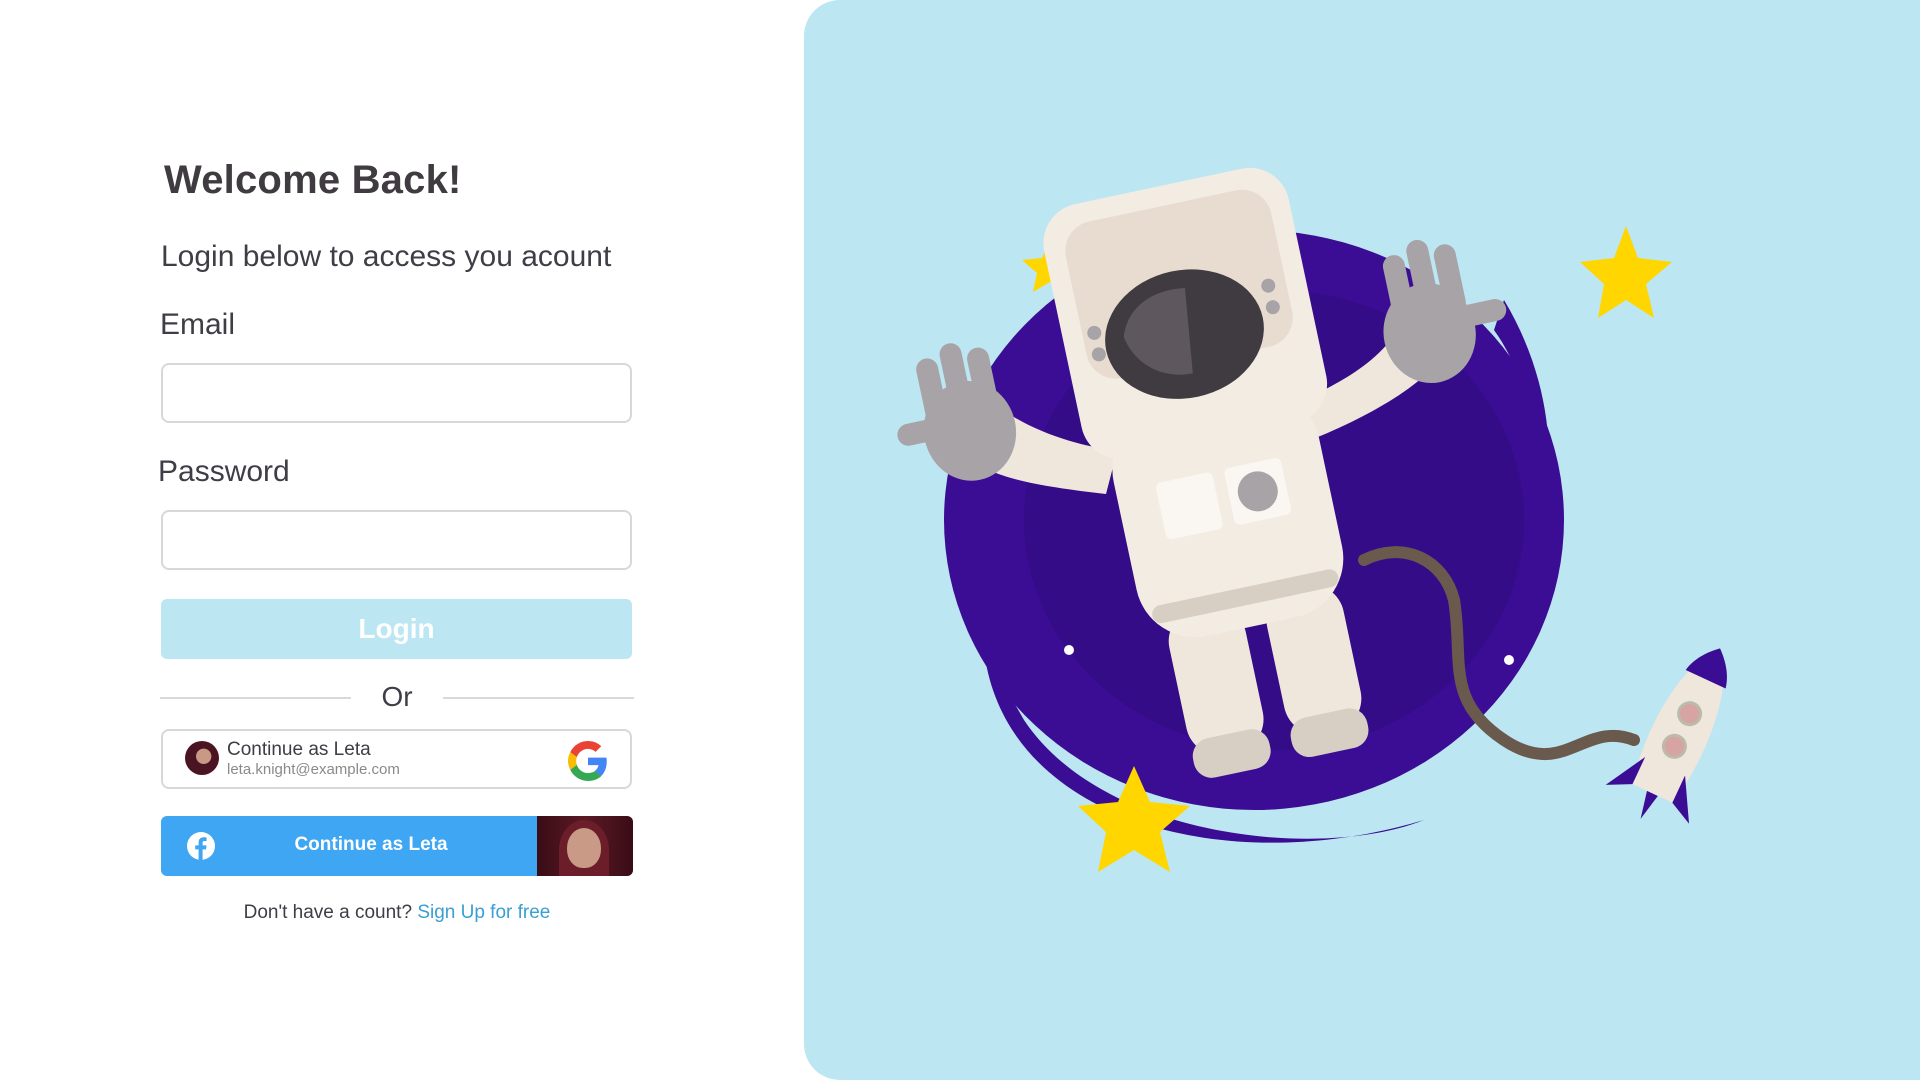 Image resolution: width=1920 pixels, height=1080 pixels. What do you see at coordinates (386, 256) in the screenshot?
I see `page-subtitle: Login below to access you acount` at bounding box center [386, 256].